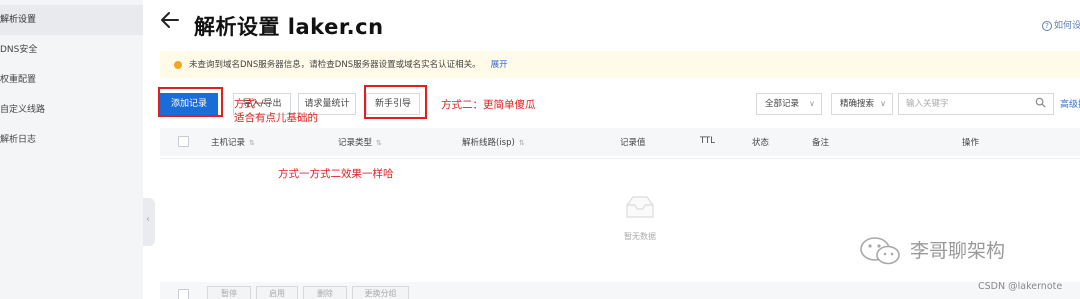  What do you see at coordinates (170, 22) in the screenshot?
I see `back-arrow-icon` at bounding box center [170, 22].